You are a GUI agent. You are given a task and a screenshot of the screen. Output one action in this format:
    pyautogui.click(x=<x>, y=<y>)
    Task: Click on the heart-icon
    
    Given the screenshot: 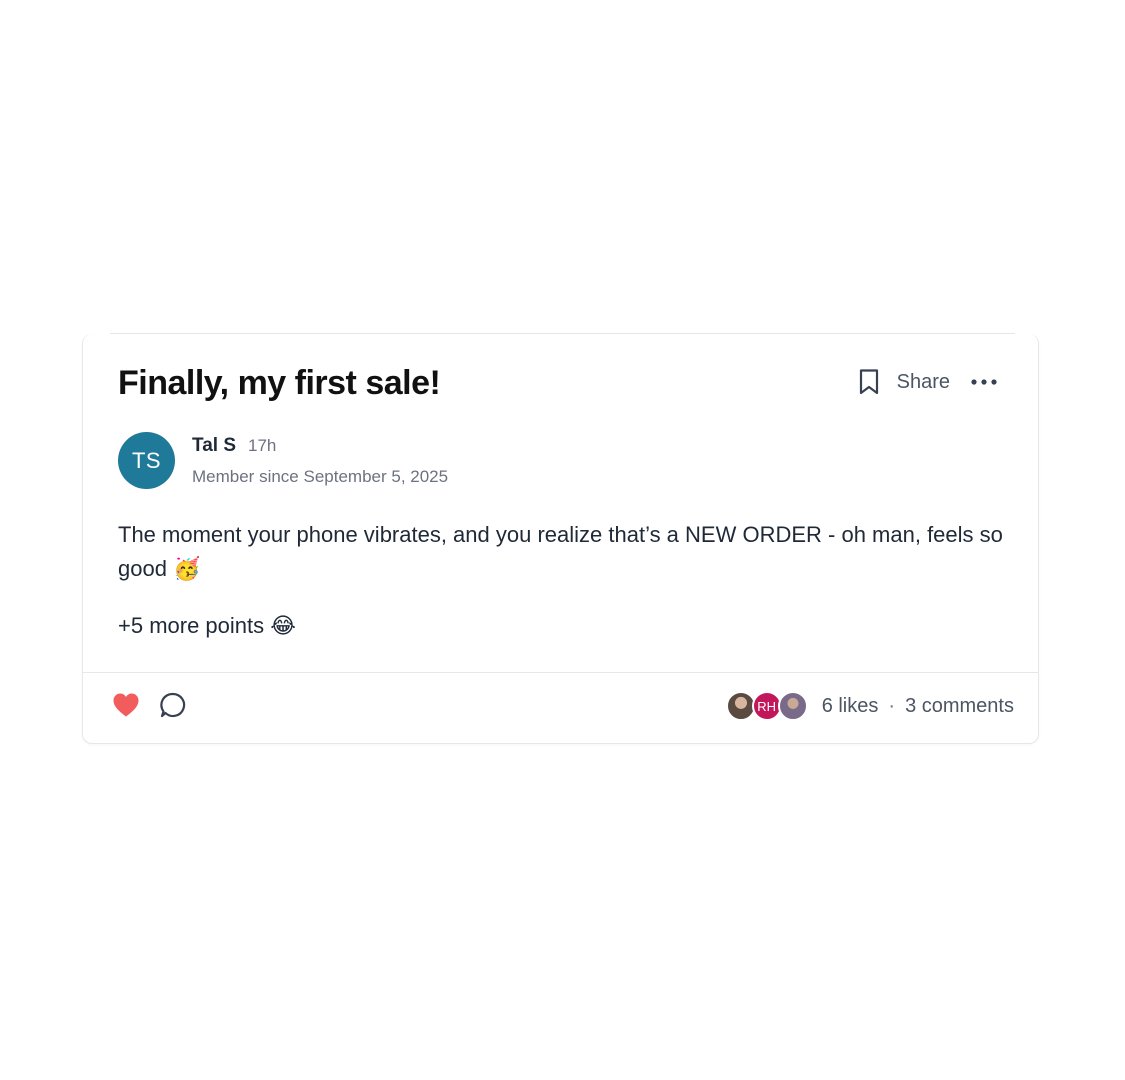 What is the action you would take?
    pyautogui.click(x=126, y=705)
    